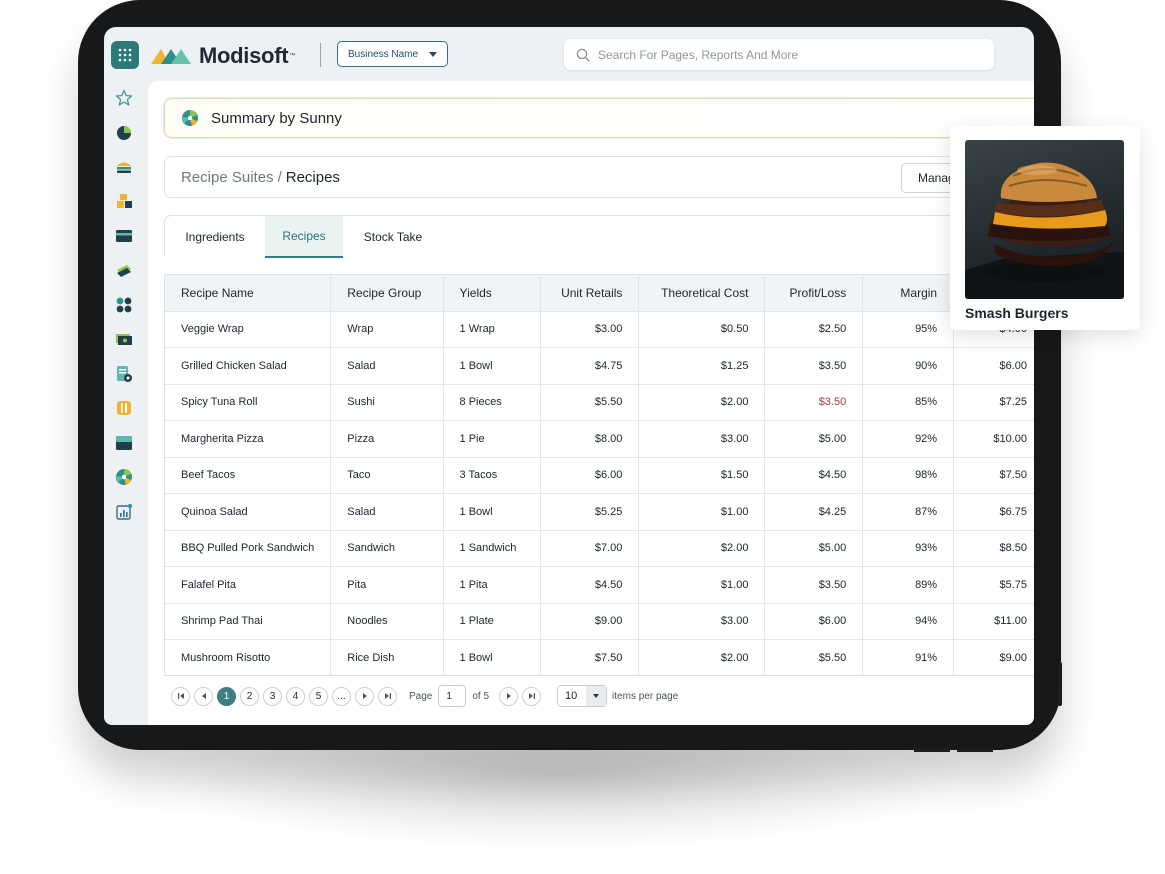 The height and width of the screenshot is (874, 1165). I want to click on table-cell: 1 Sandwich, so click(492, 548).